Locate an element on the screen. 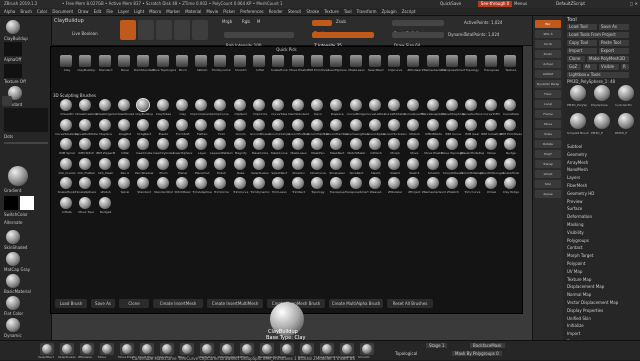 The height and width of the screenshot is (361, 640). brush-tile: Trim Curve is located at coordinates (471, 186).